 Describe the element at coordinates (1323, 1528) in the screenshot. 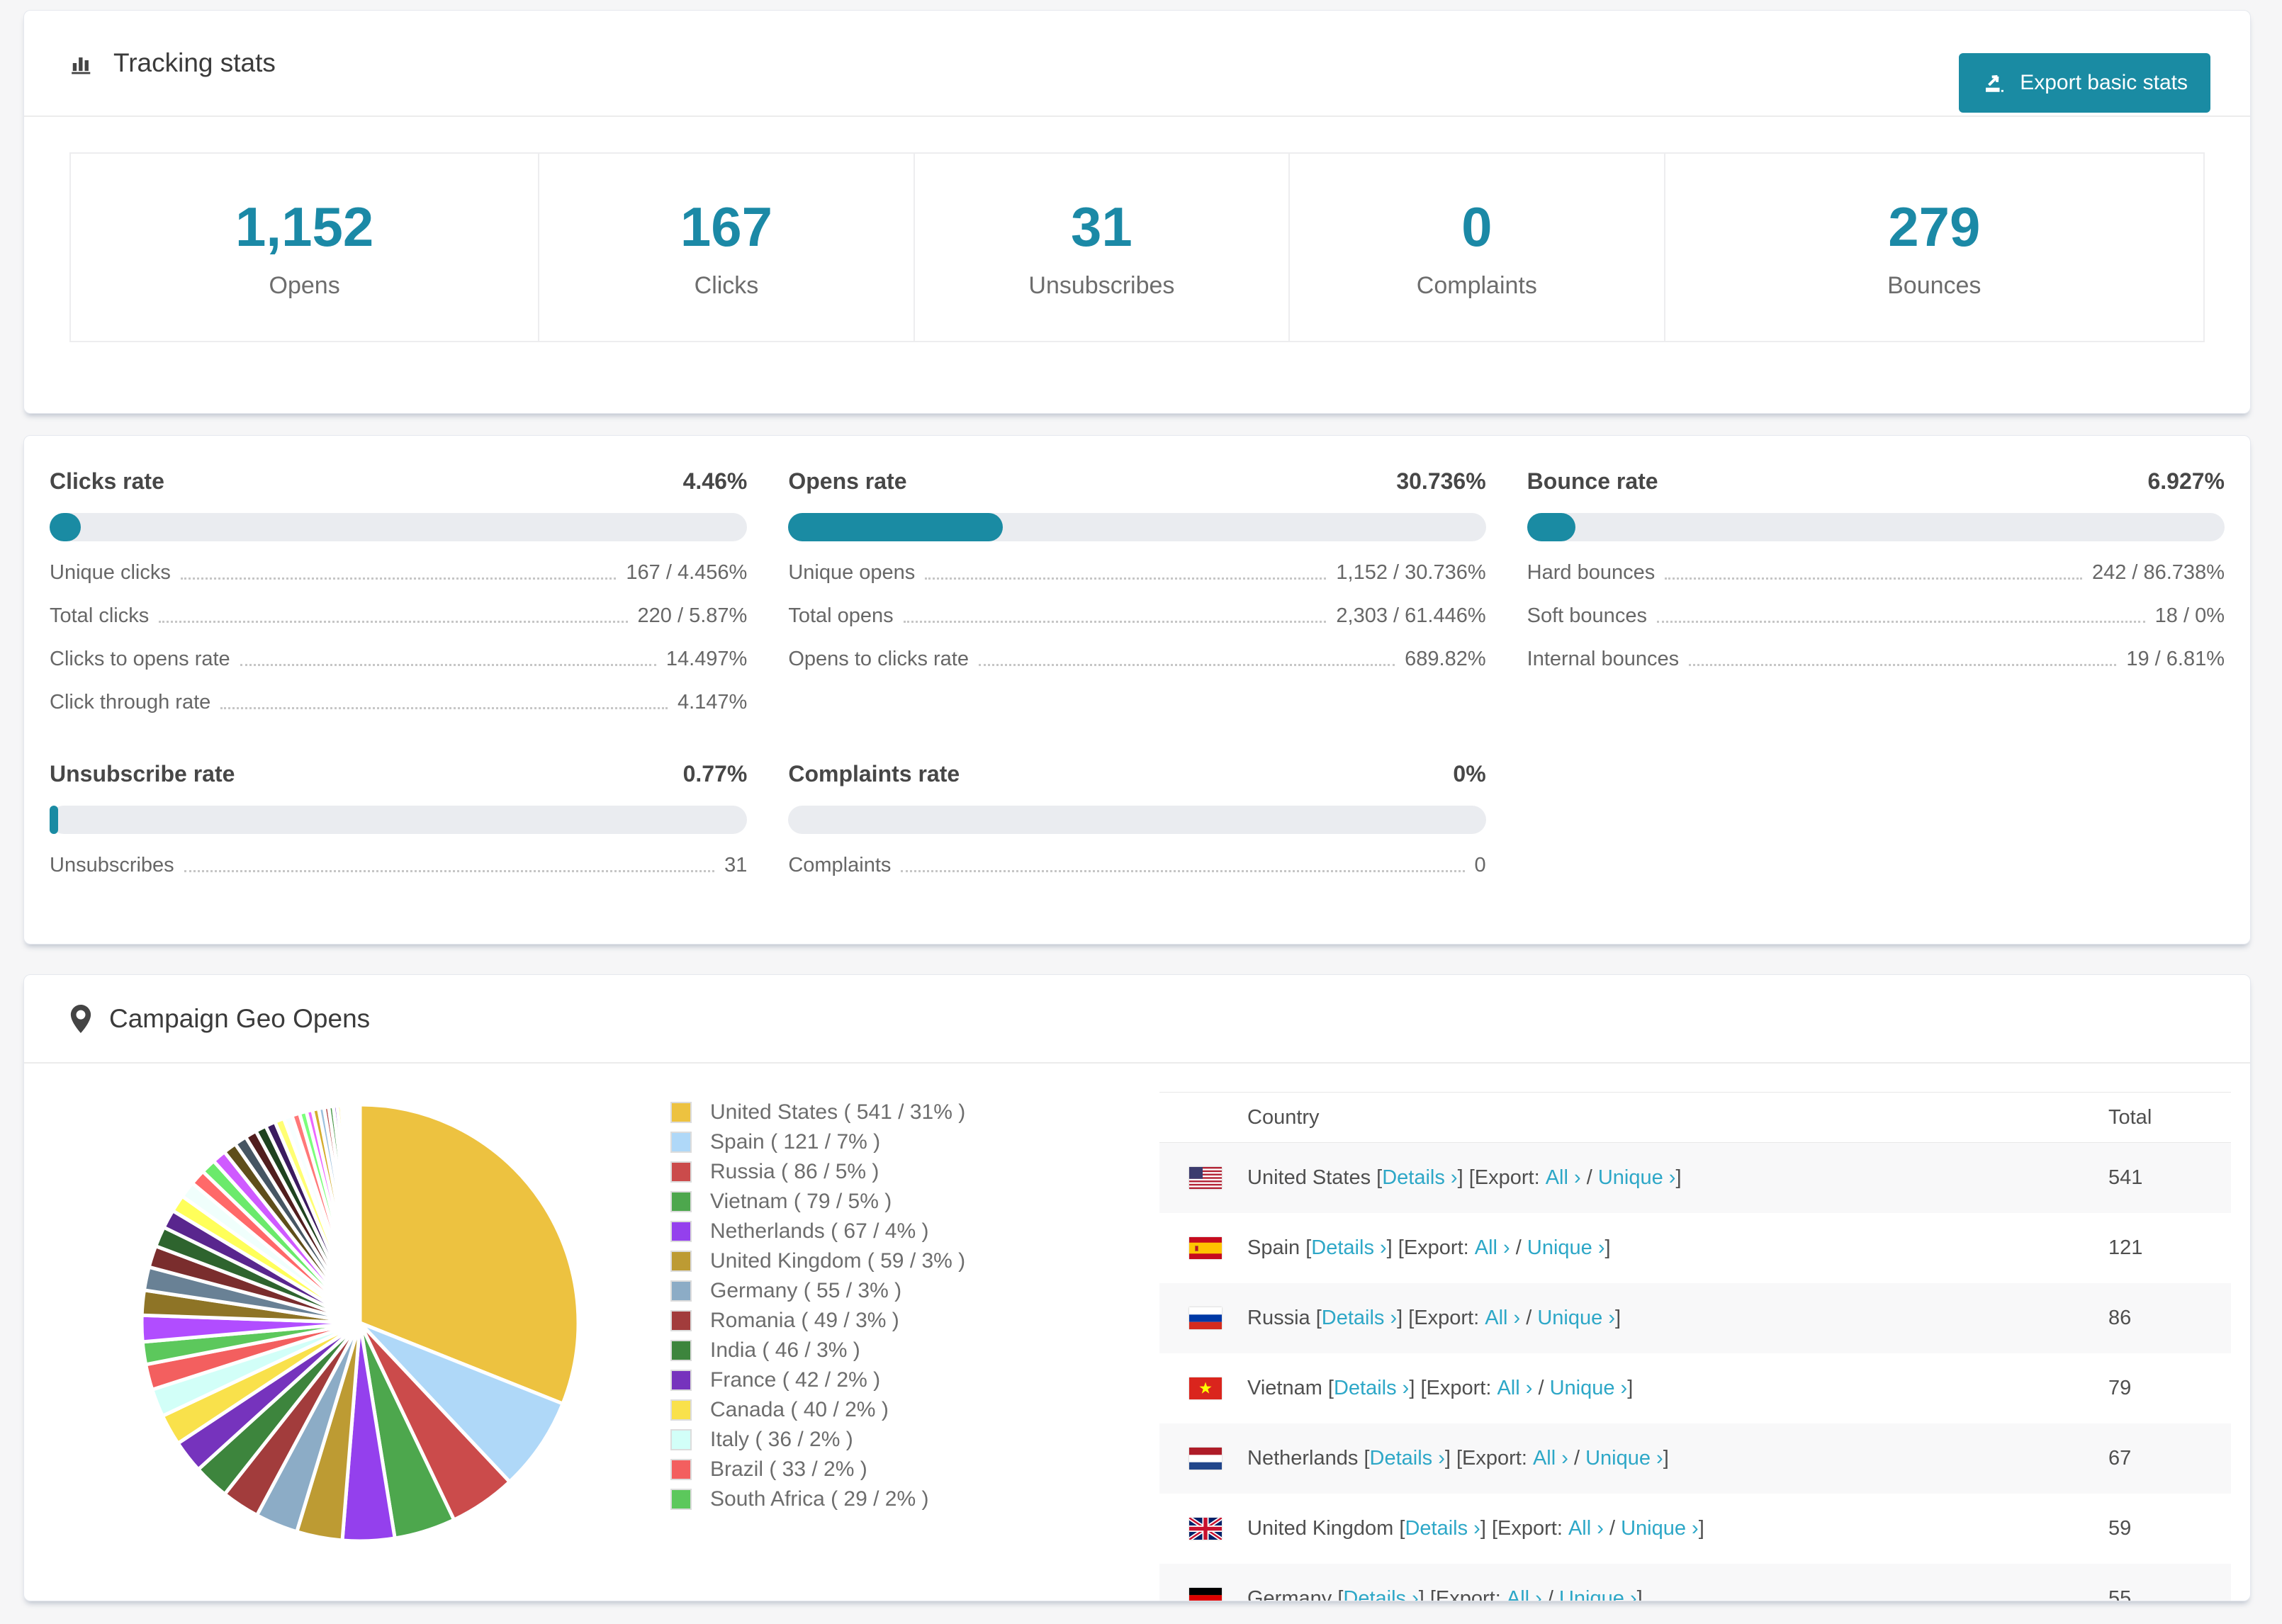

I see `country-name: United Kingdom` at that location.